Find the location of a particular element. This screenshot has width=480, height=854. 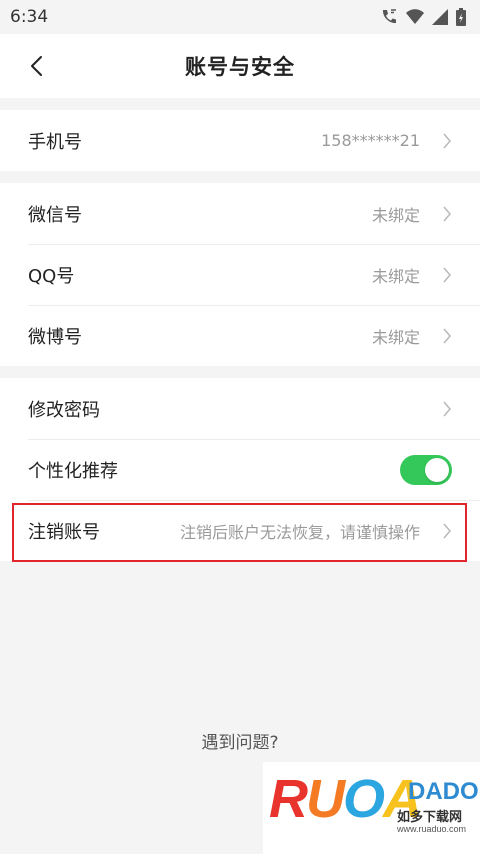

personalized-recommend-toggle is located at coordinates (426, 469).